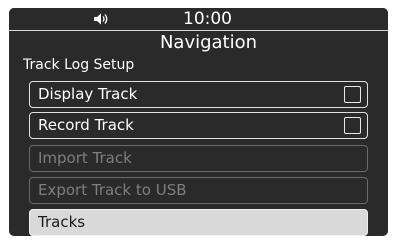  I want to click on tracks-button: Tracks, so click(198, 222).